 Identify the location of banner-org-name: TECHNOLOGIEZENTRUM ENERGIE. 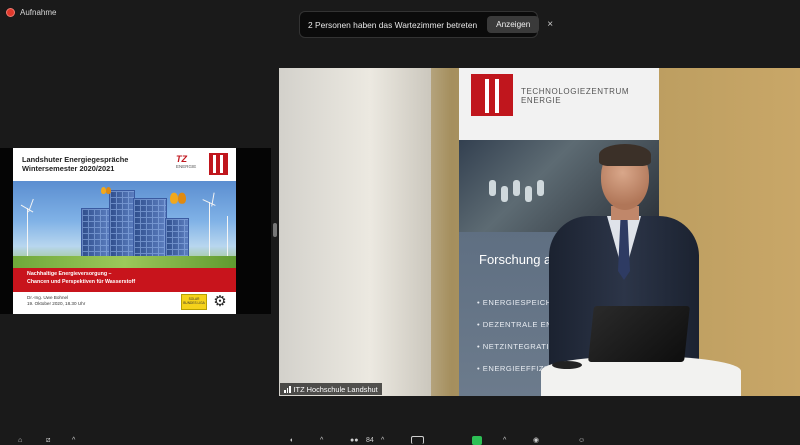
(575, 96).